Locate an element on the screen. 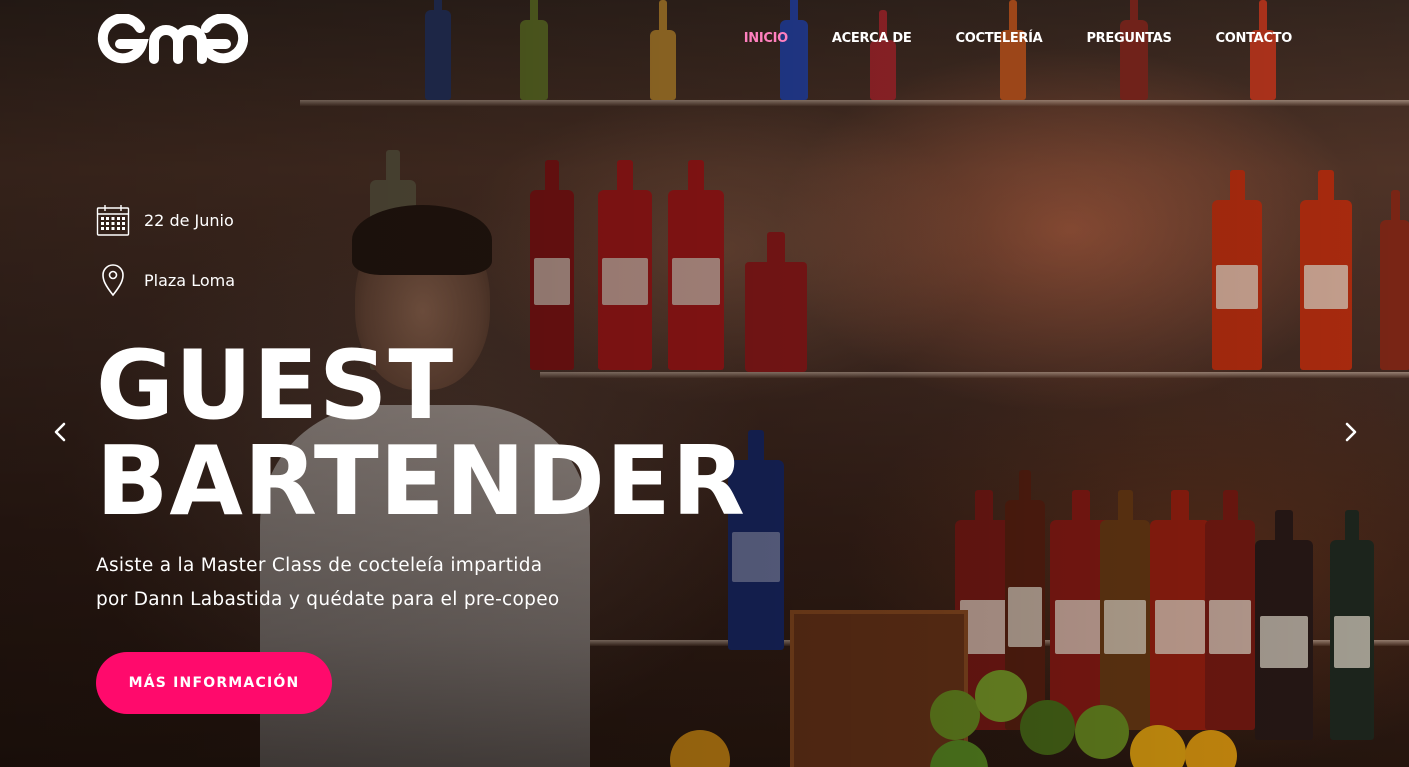  carousel-next-button is located at coordinates (1351, 432).